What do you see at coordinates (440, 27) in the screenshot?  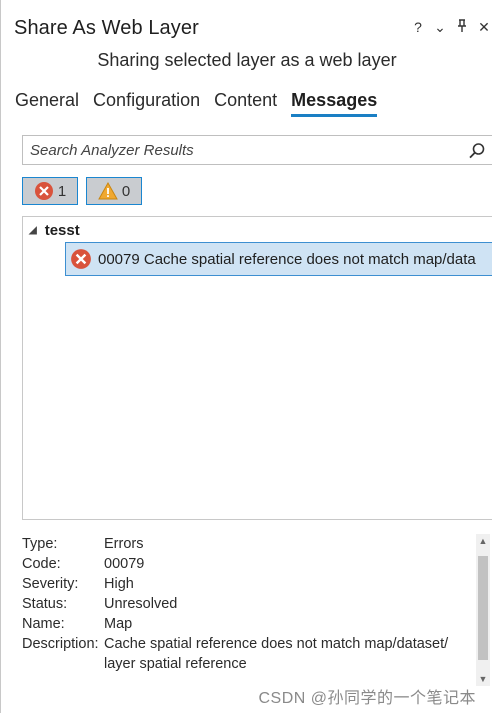 I see `options-dropdown-icon: ⌄` at bounding box center [440, 27].